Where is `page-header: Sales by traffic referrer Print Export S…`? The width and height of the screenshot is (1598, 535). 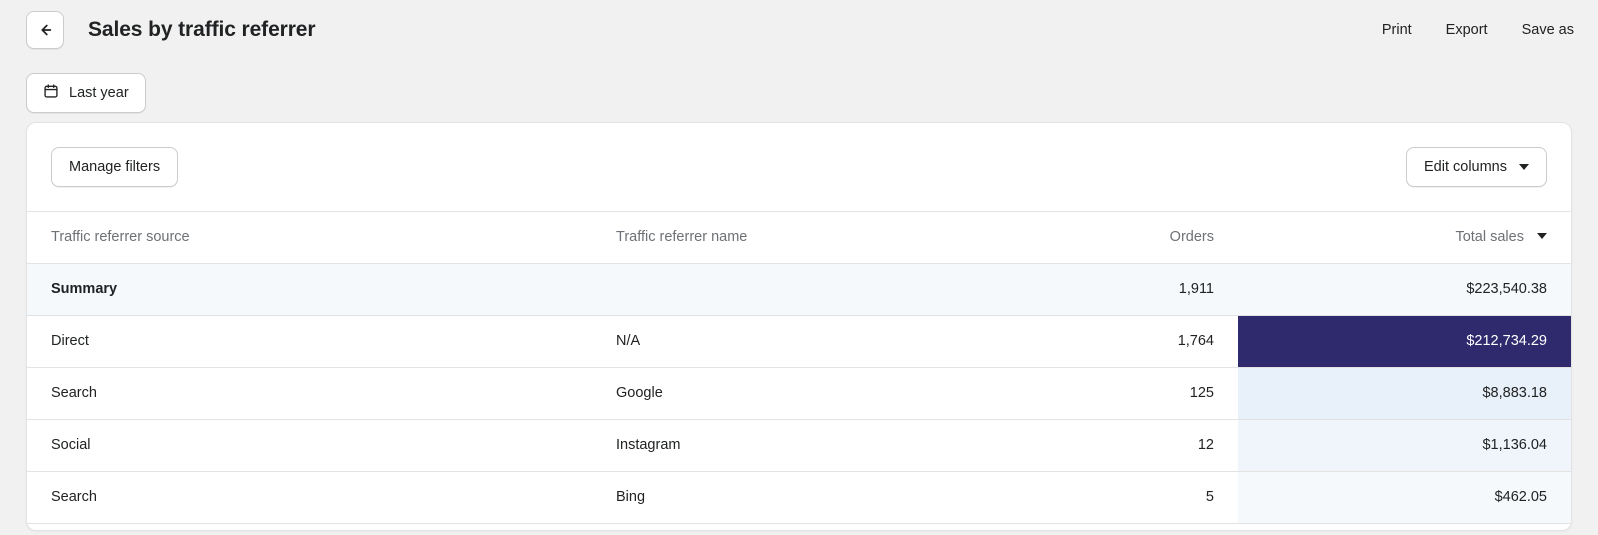
page-header: Sales by traffic referrer Print Export S… is located at coordinates (799, 30).